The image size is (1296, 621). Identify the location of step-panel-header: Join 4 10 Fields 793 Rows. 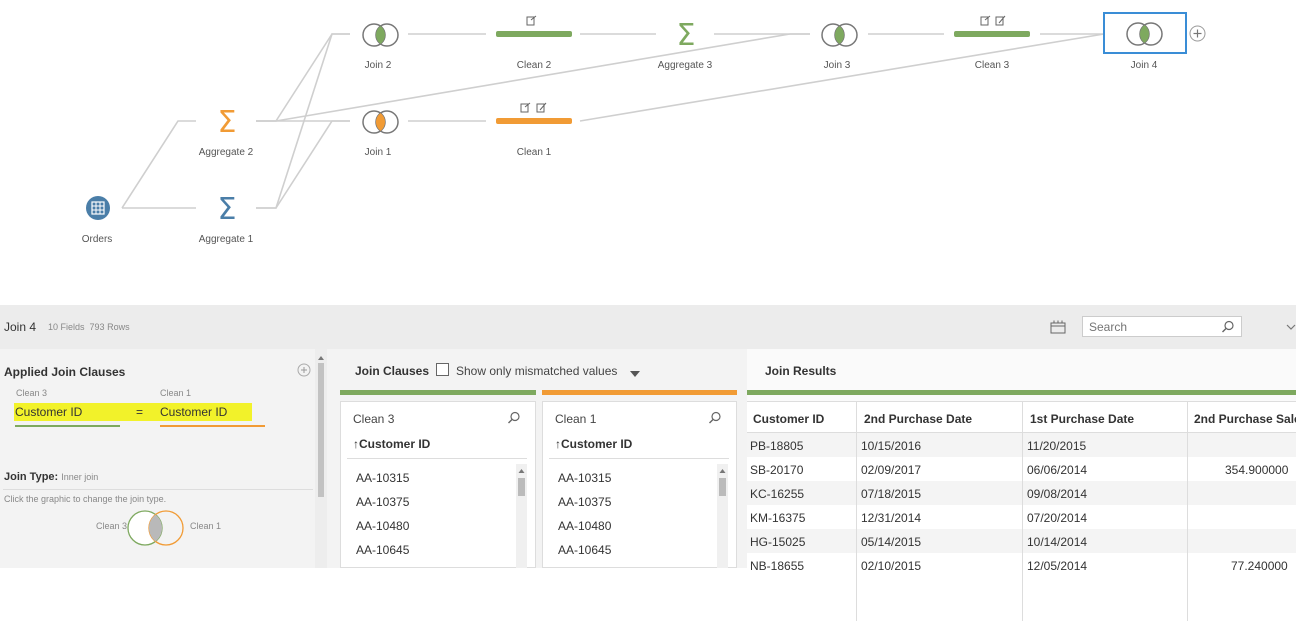
(648, 327).